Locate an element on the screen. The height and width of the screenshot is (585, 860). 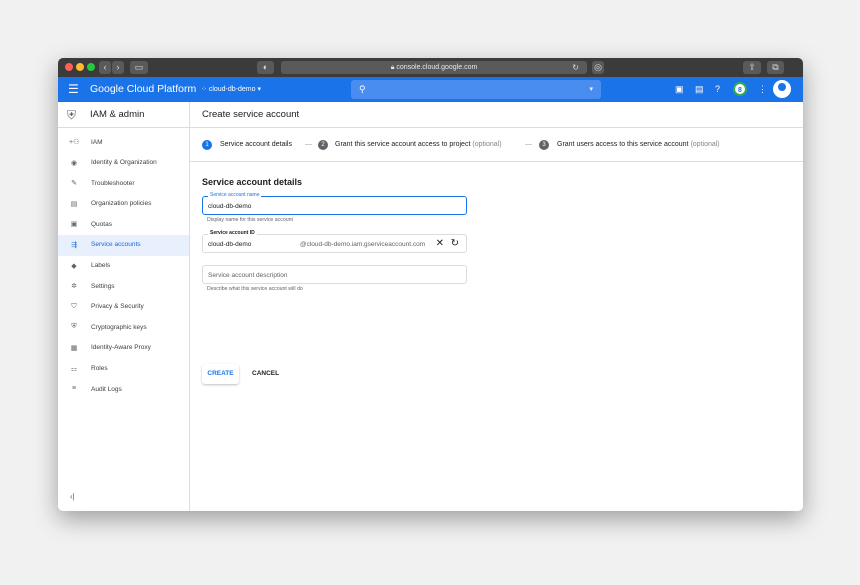
service-account-id-value: cloud-db-demo is located at coordinates (230, 244).